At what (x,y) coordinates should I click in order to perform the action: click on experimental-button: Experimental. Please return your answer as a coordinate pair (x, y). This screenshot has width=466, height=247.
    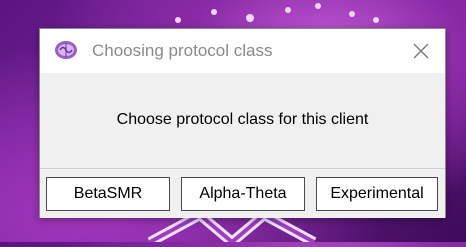
    Looking at the image, I should click on (377, 194).